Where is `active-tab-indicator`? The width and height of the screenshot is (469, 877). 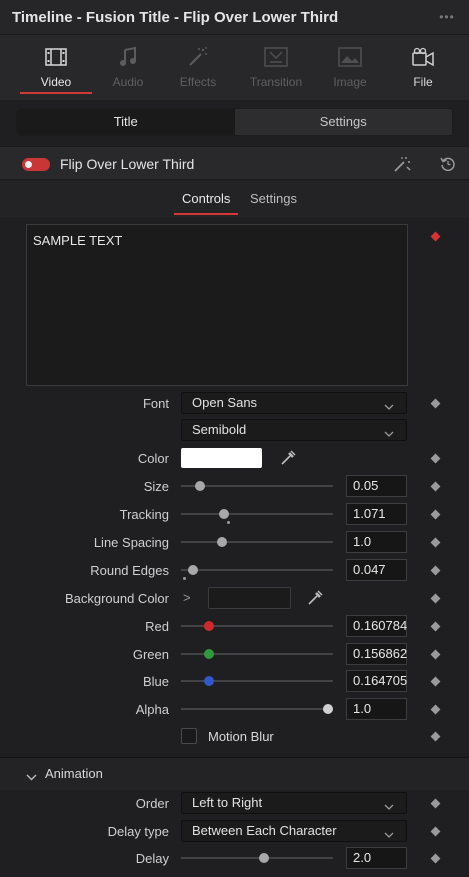
active-tab-indicator is located at coordinates (56, 93).